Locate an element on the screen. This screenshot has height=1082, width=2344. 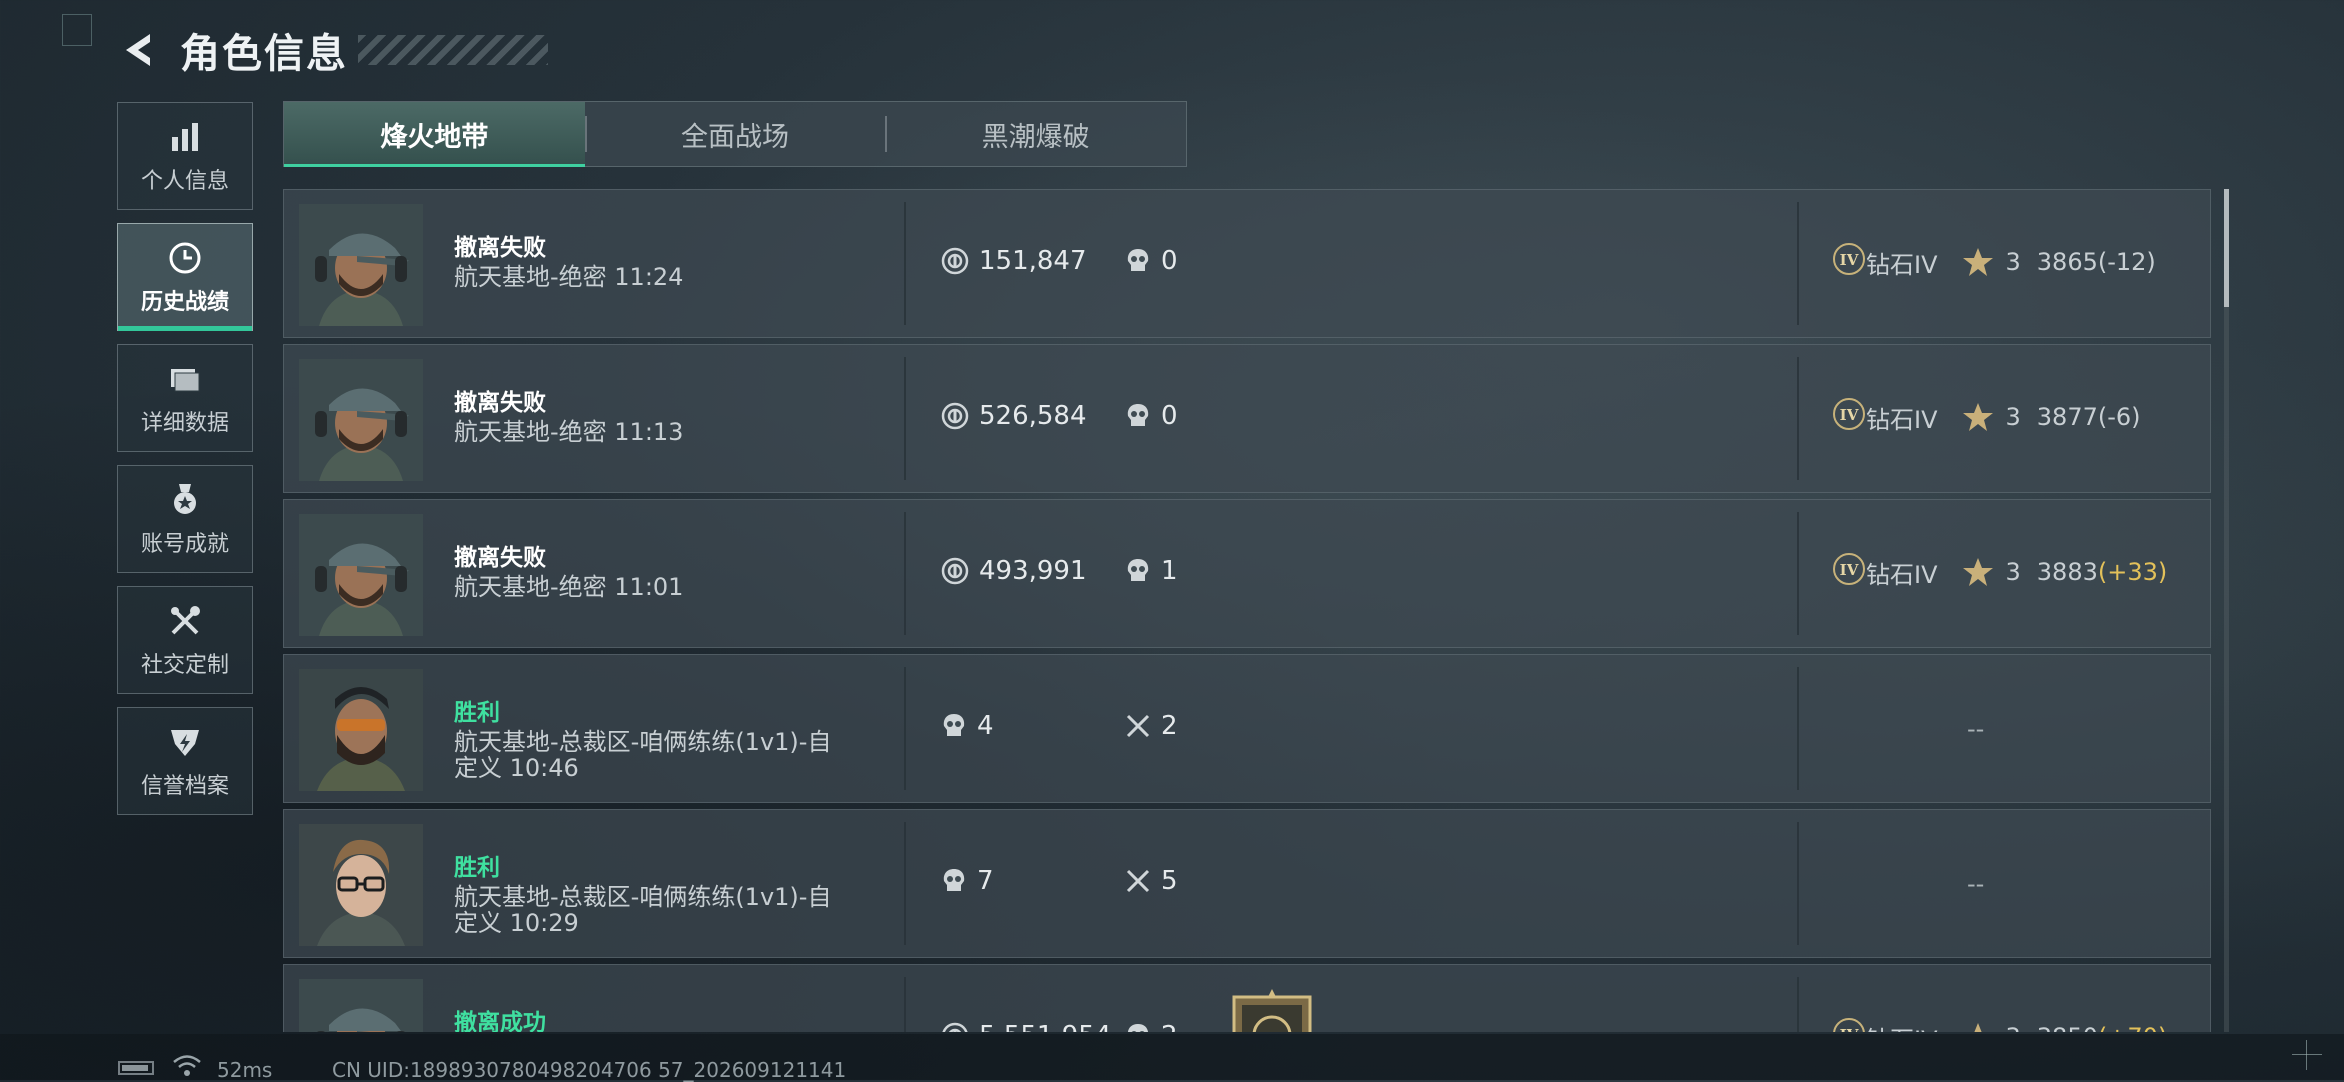
tab-hazard-zone: 烽火地带 is located at coordinates (434, 134).